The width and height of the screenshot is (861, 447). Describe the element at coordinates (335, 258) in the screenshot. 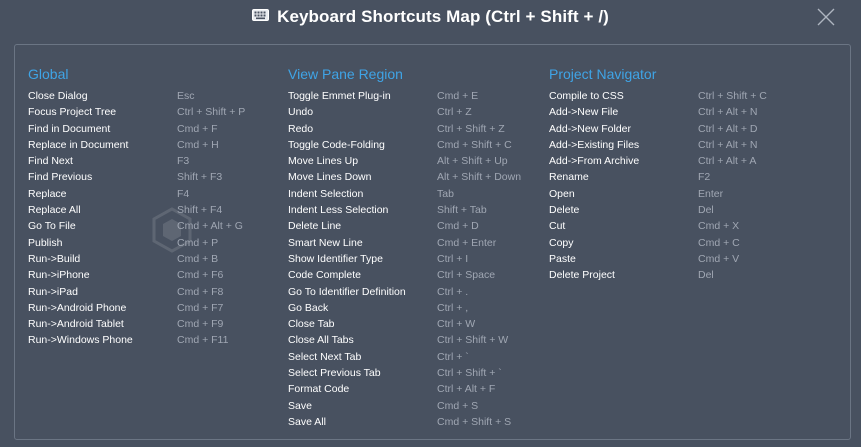

I see `shortcut-action: Show Identifier Type` at that location.